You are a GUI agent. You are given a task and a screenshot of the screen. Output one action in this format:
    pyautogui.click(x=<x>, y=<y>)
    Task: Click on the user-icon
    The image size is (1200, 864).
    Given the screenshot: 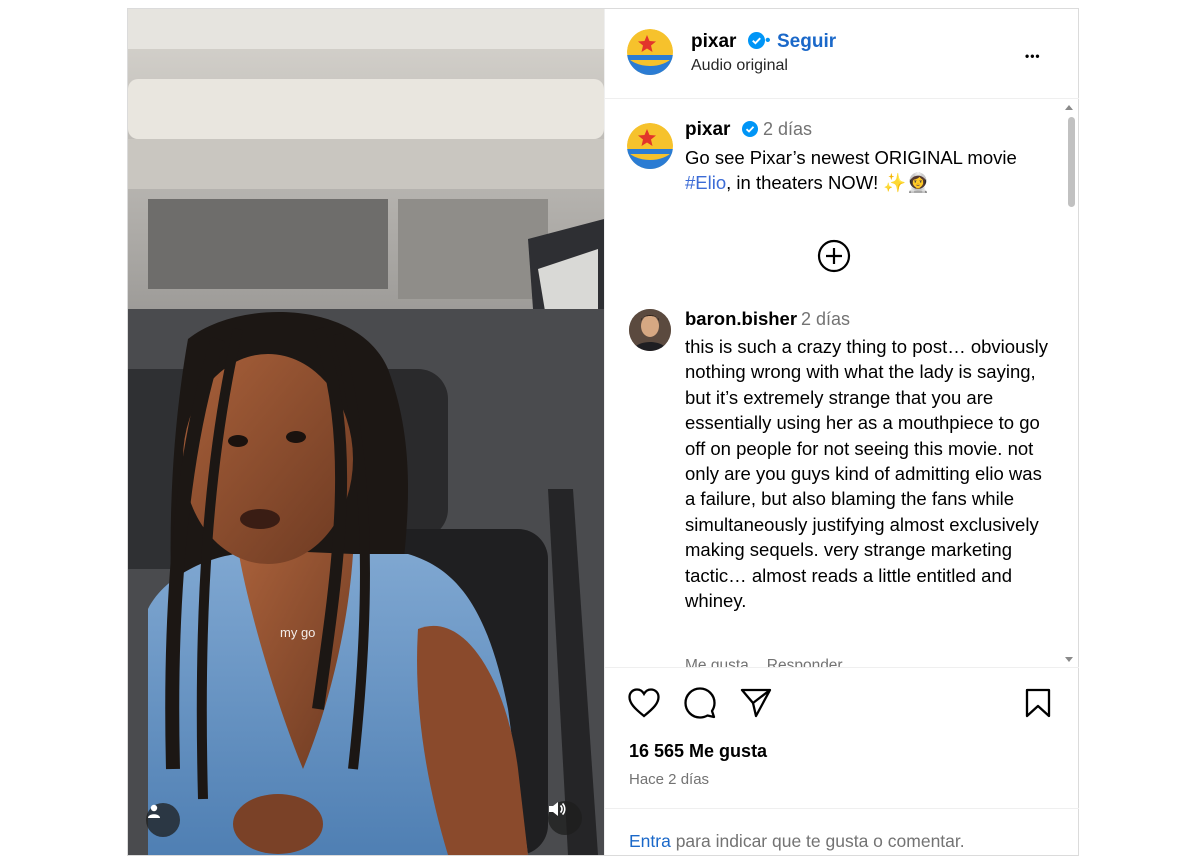 What is the action you would take?
    pyautogui.click(x=154, y=811)
    